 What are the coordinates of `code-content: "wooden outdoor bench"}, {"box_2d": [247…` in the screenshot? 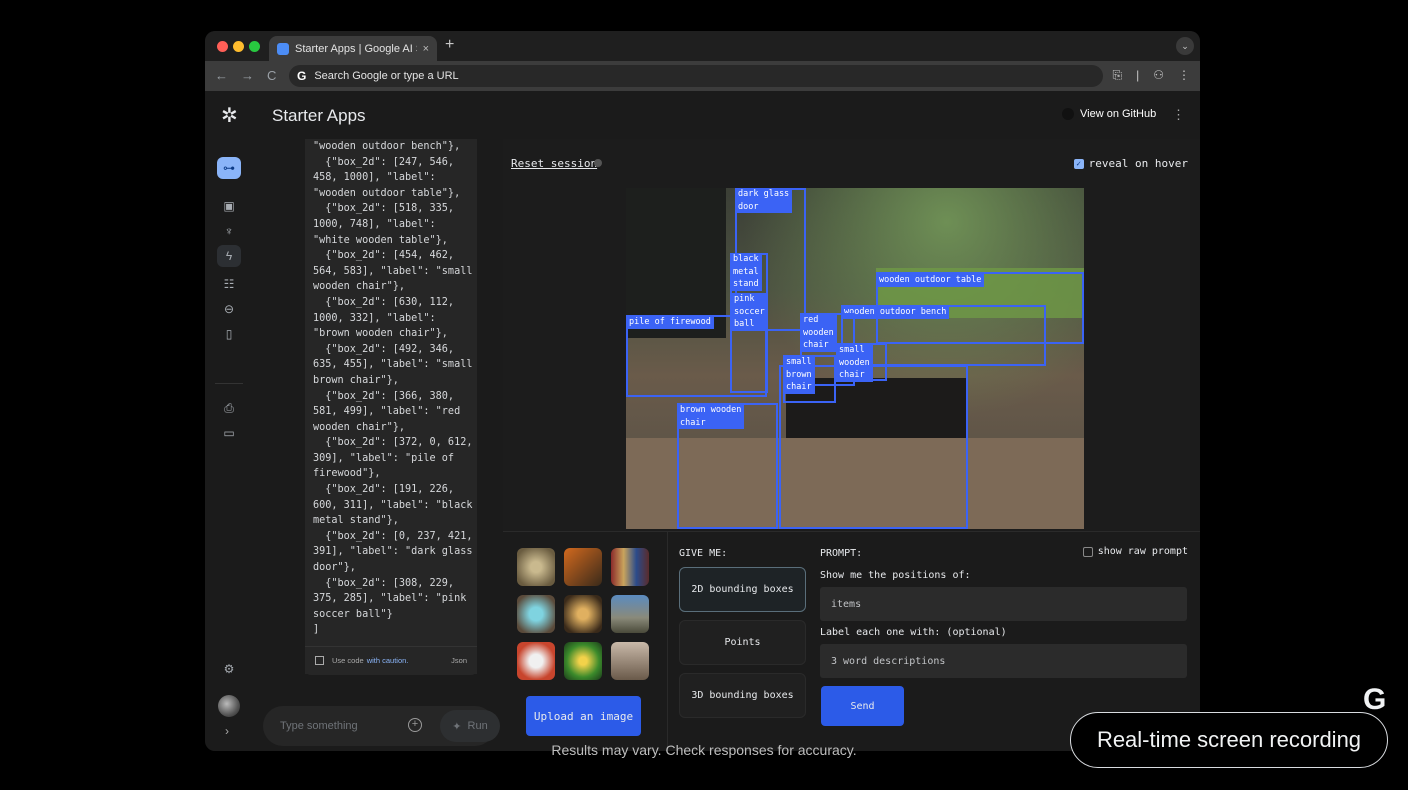 It's located at (391, 388).